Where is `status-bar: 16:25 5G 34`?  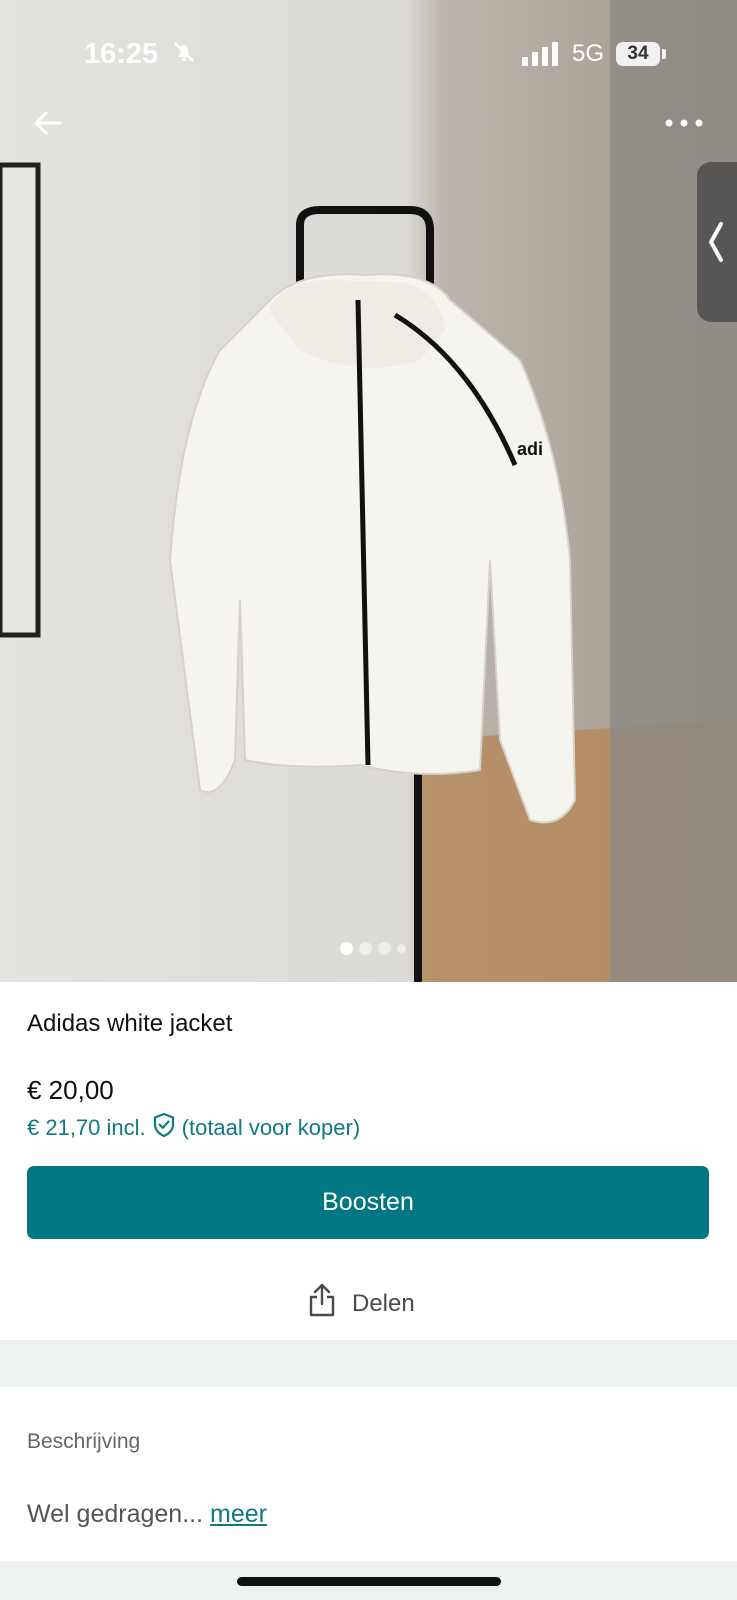
status-bar: 16:25 5G 34 is located at coordinates (368, 50).